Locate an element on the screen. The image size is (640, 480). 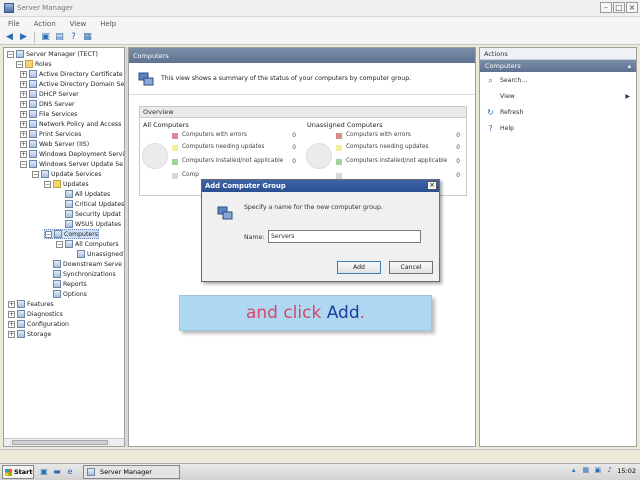
tree-item-server-manager: − Server Manager (TECT) is located at coordinates (52, 54).